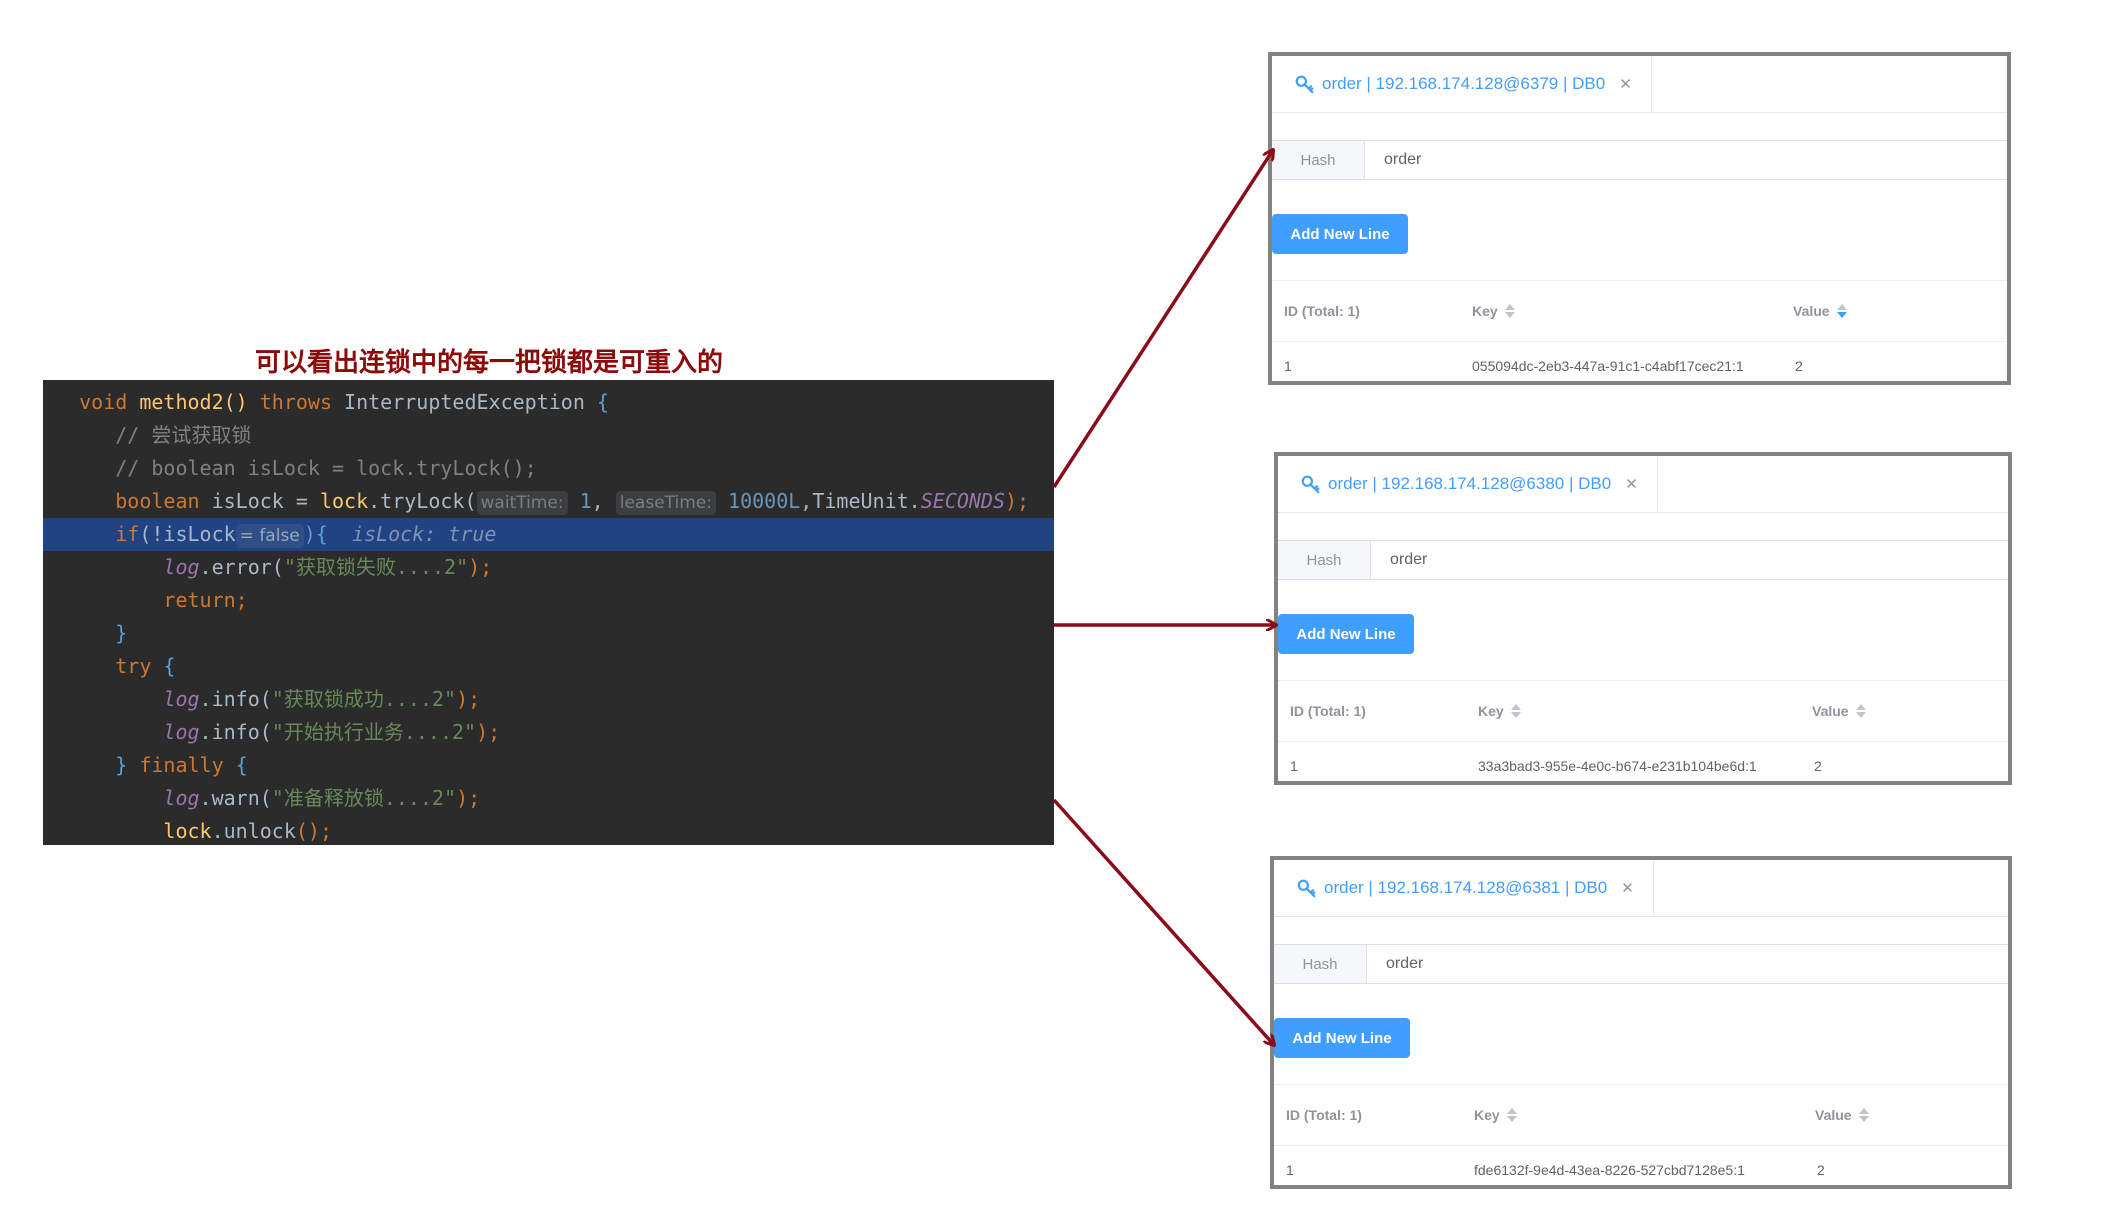  I want to click on kw-boolean: boolean, so click(157, 501).